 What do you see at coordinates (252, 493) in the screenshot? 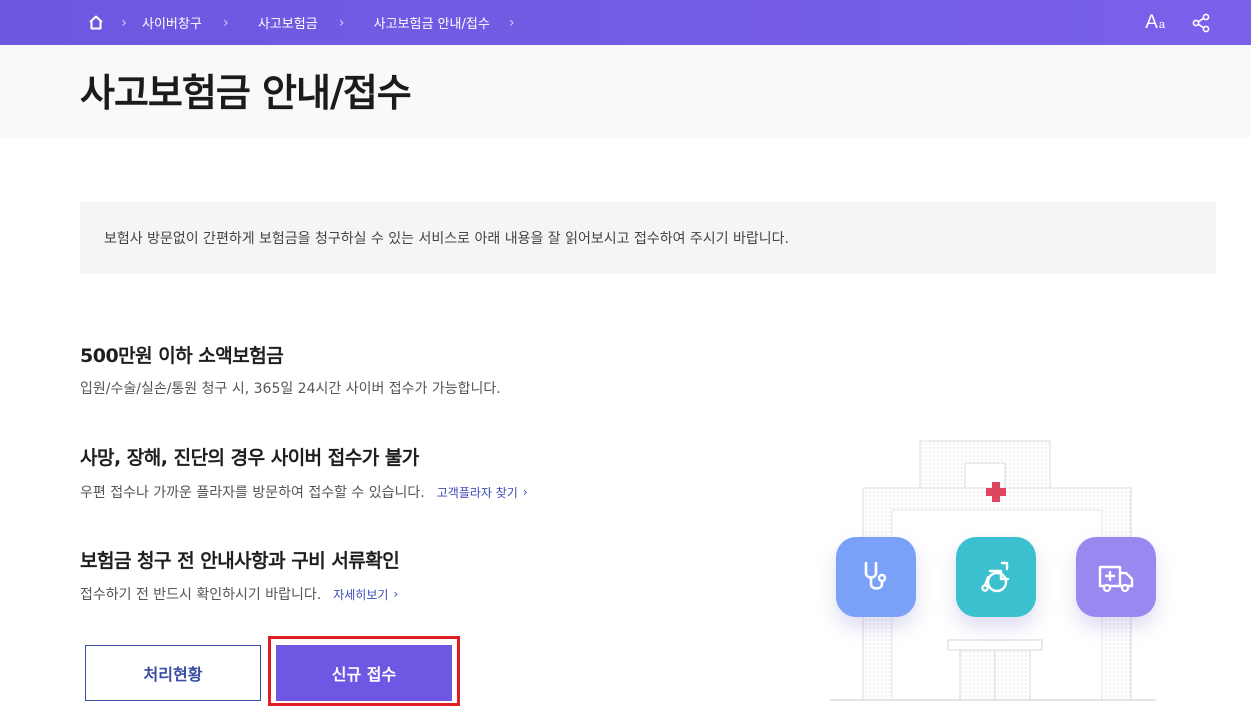
I see `section-not-available-text: 우편 접수나 가까운 플라자를 방문하여 접수할 수 있습니다.` at bounding box center [252, 493].